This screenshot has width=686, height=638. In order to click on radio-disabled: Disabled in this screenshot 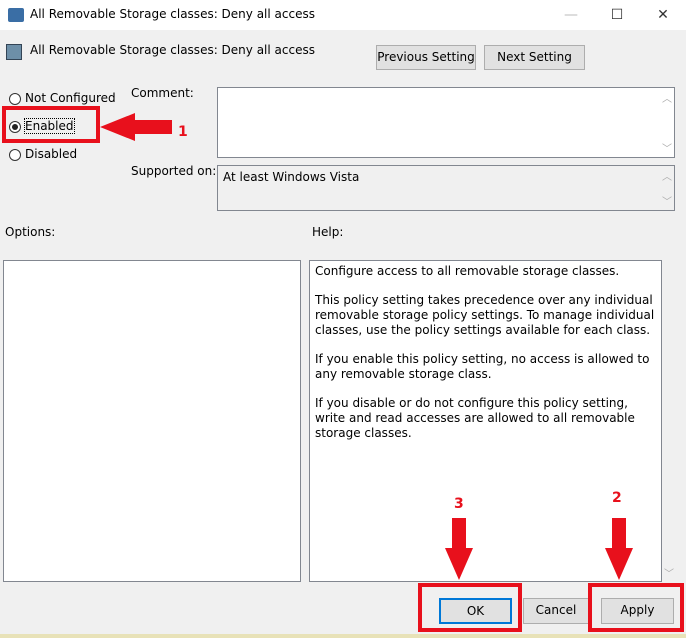, I will do `click(43, 154)`.